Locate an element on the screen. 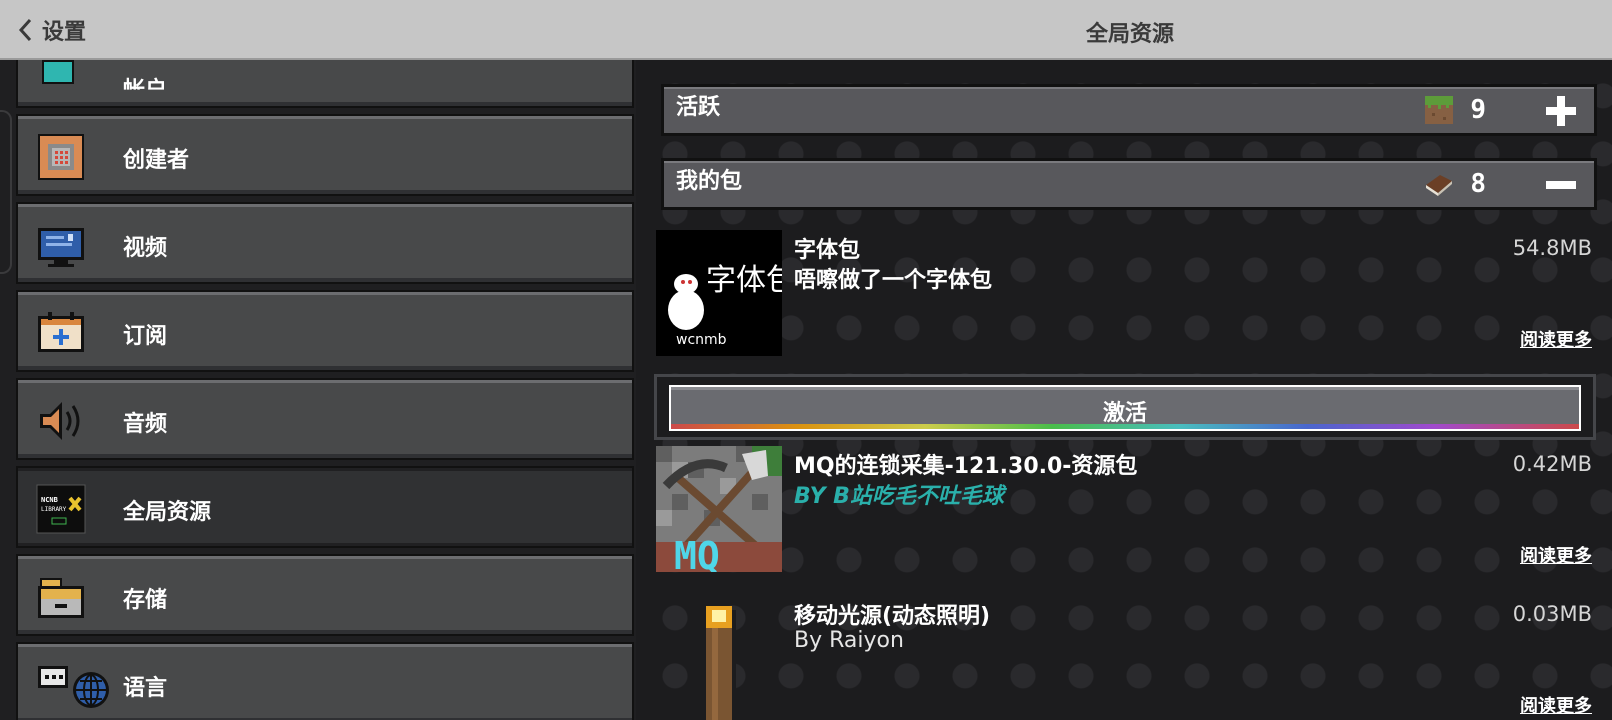 This screenshot has width=1612, height=720. sidebar-item-label: 订阅 is located at coordinates (145, 336).